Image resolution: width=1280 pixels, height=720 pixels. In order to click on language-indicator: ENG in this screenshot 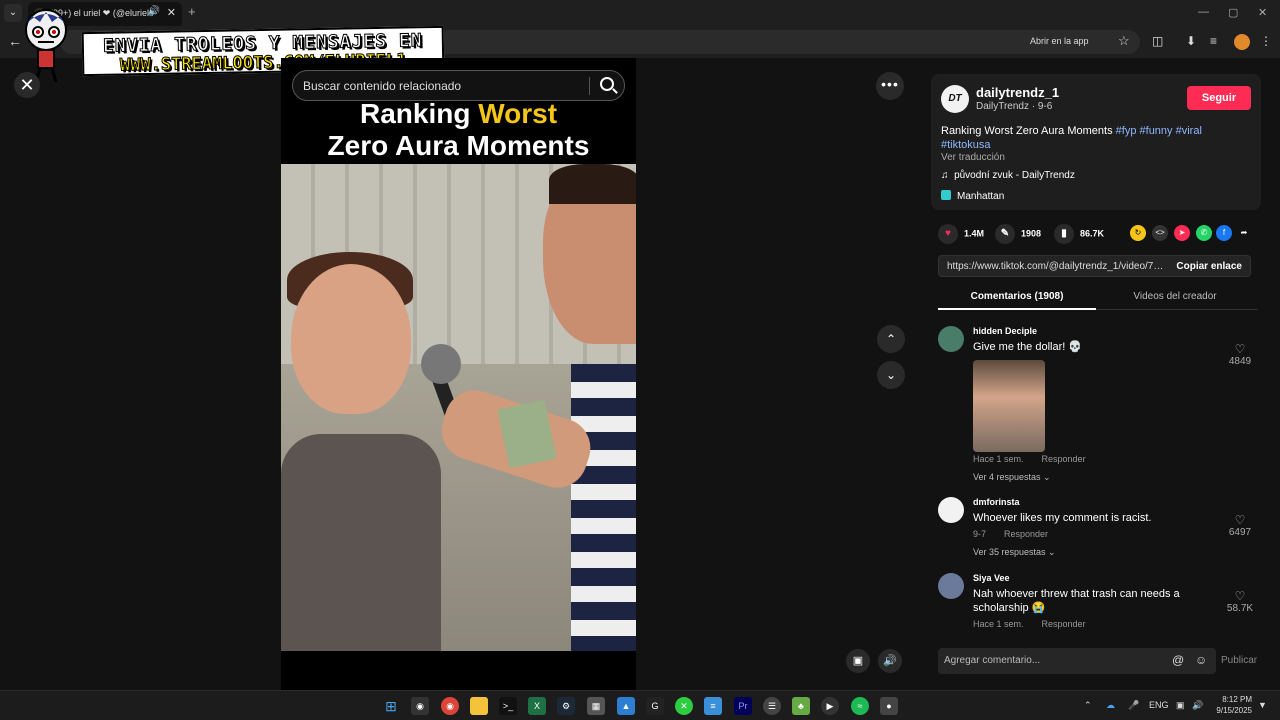, I will do `click(1159, 705)`.